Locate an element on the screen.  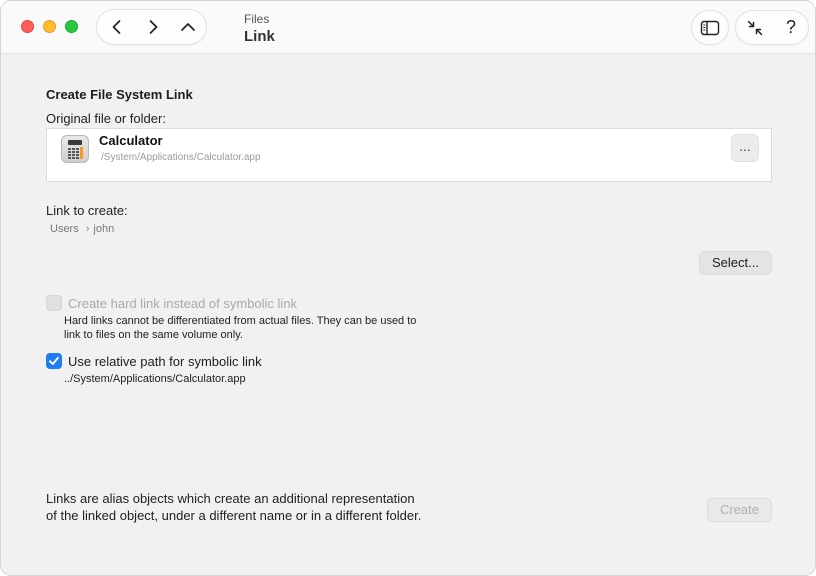
breadcrumb-item: Users is located at coordinates (64, 229).